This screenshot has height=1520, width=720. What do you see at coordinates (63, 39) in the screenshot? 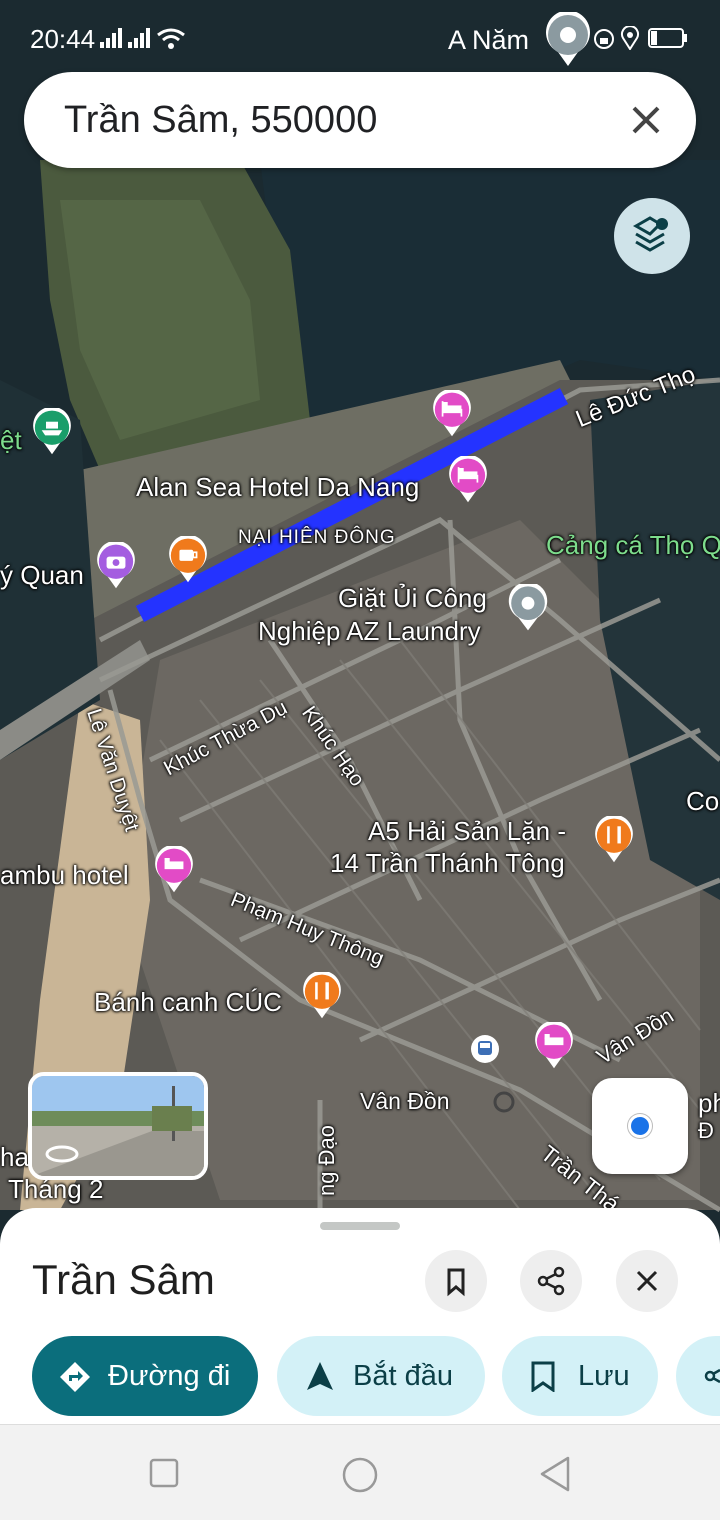
I see `status-time: 20:44` at bounding box center [63, 39].